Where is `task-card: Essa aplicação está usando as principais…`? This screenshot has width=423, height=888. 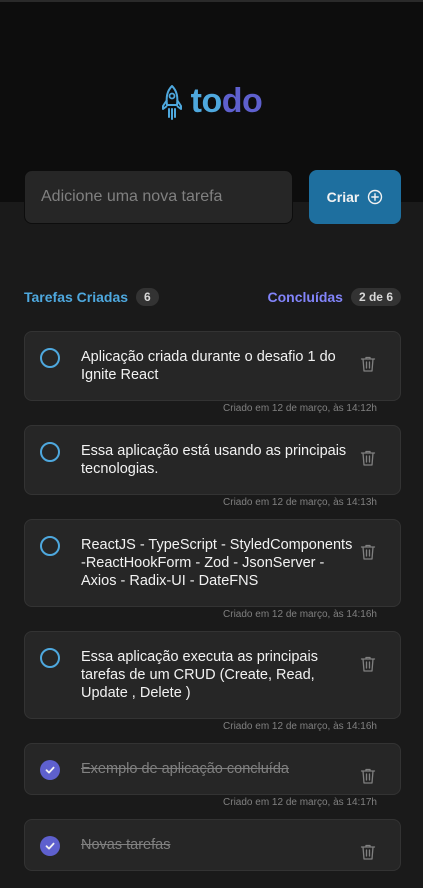 task-card: Essa aplicação está usando as principais… is located at coordinates (212, 460).